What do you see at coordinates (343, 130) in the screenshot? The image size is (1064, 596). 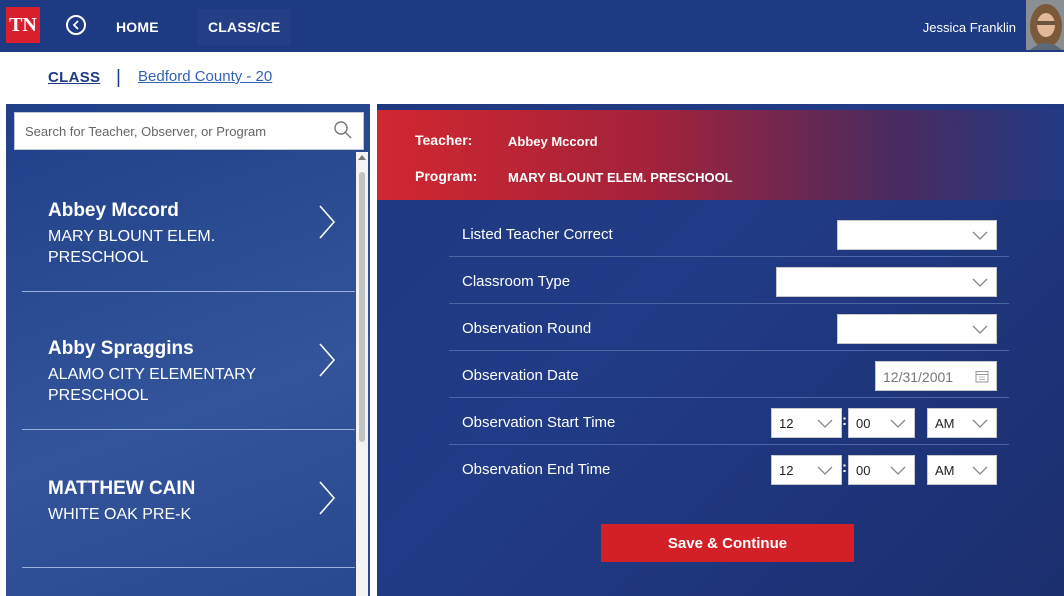 I see `search-icon` at bounding box center [343, 130].